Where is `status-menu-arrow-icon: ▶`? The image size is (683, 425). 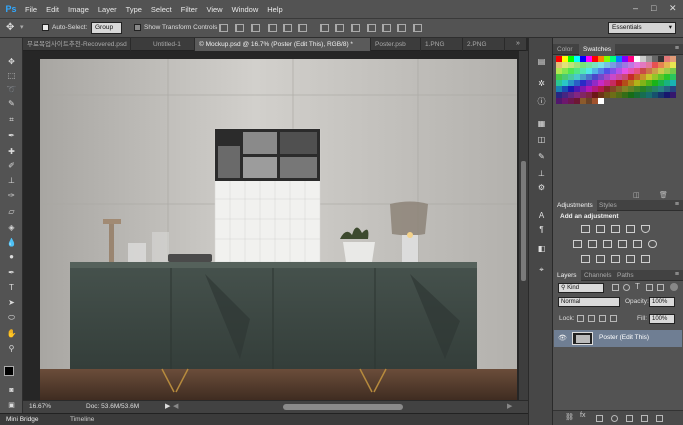
status-menu-arrow-icon: ▶ is located at coordinates (167, 406).